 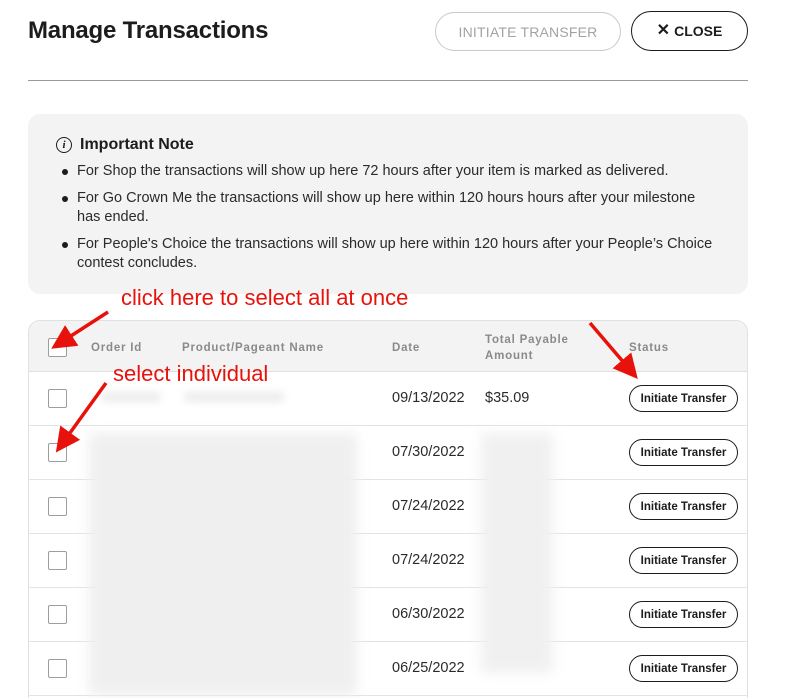 What do you see at coordinates (131, 397) in the screenshot?
I see `redacted-order-id` at bounding box center [131, 397].